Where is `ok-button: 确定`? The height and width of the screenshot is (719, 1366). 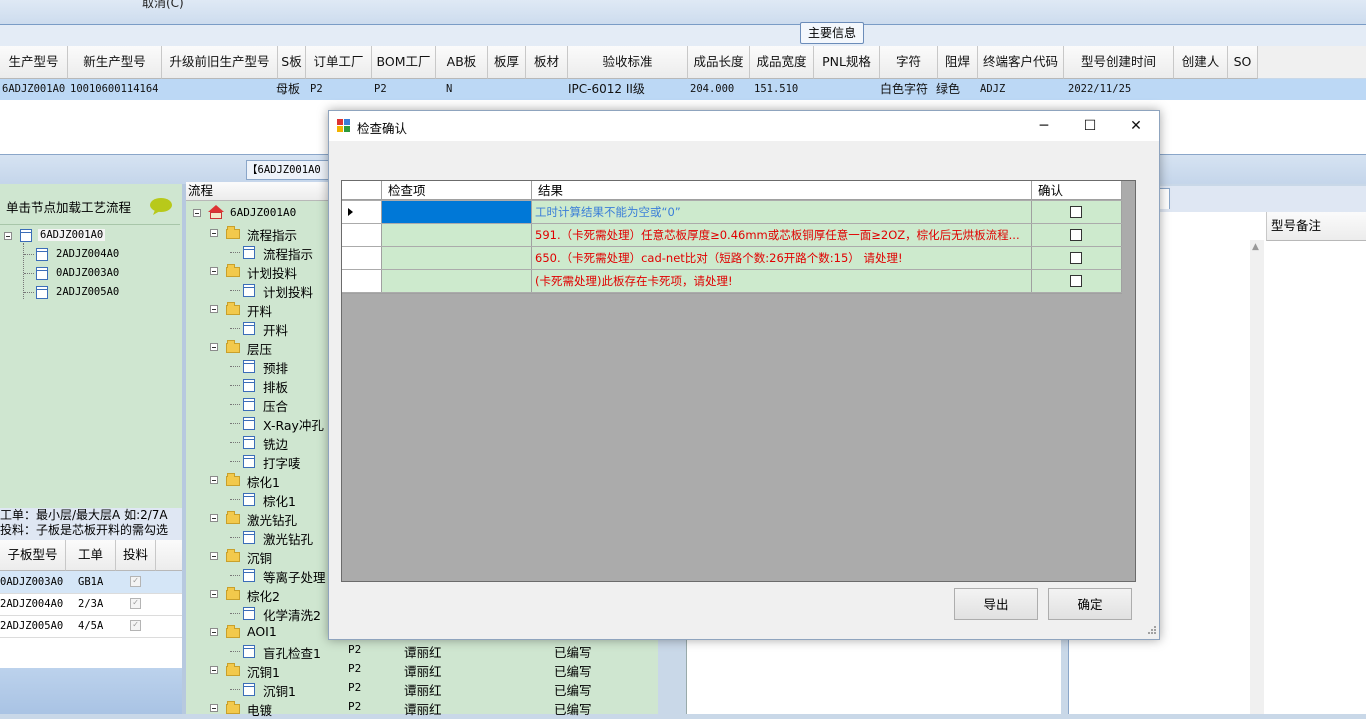
ok-button: 确定 is located at coordinates (1090, 604).